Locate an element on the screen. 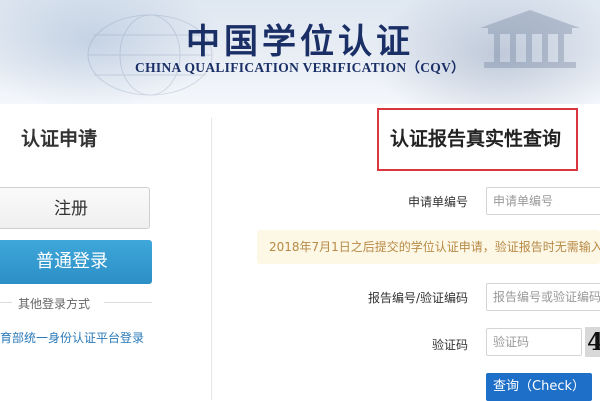 This screenshot has width=600, height=401. query-button: 查询（Check） is located at coordinates (539, 387).